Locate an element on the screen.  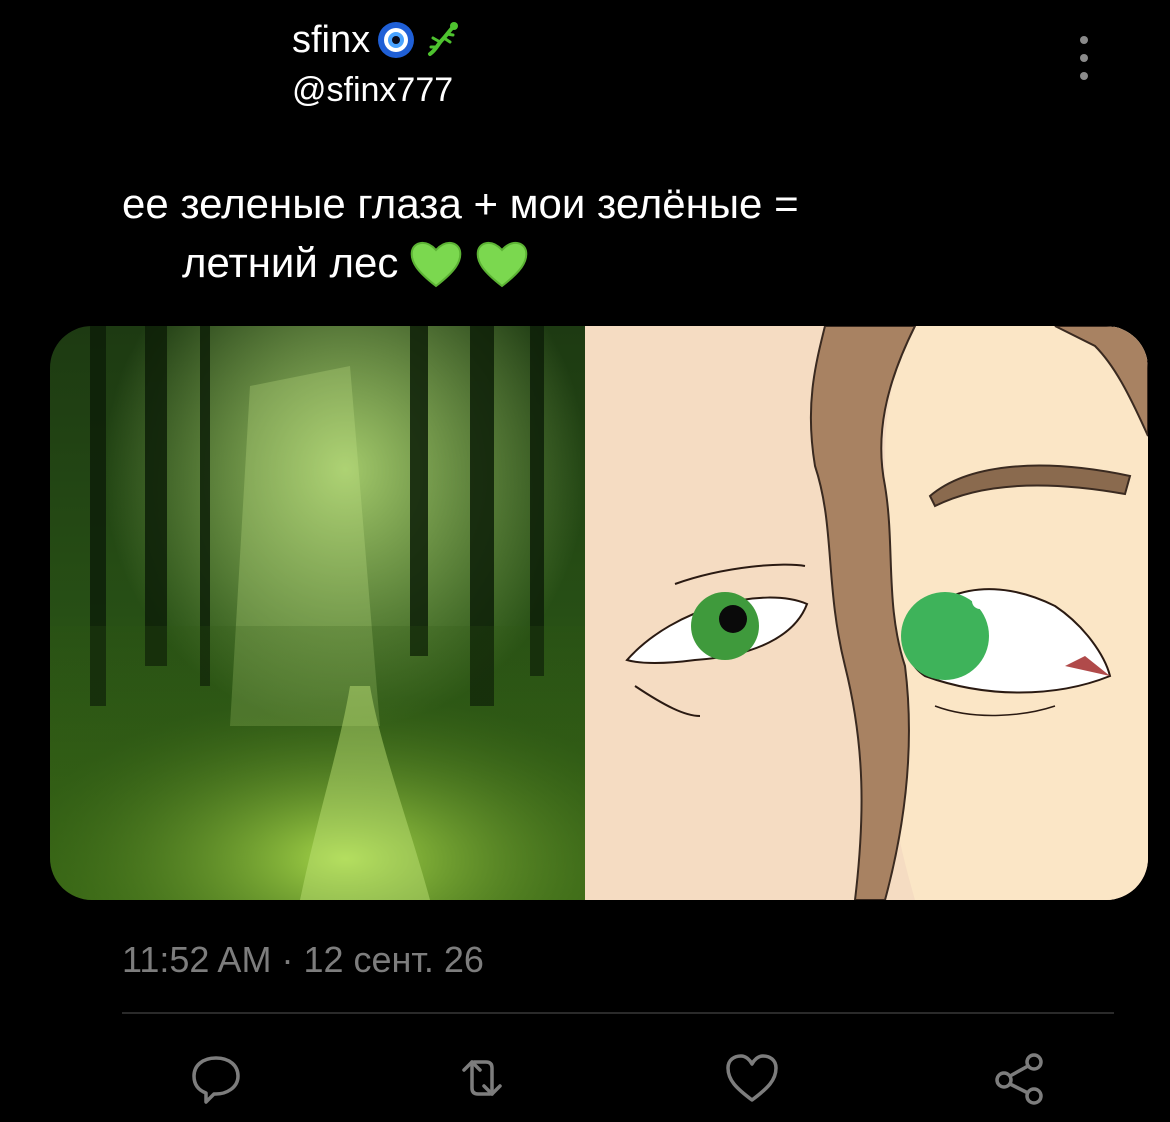
divider is located at coordinates (618, 1013).